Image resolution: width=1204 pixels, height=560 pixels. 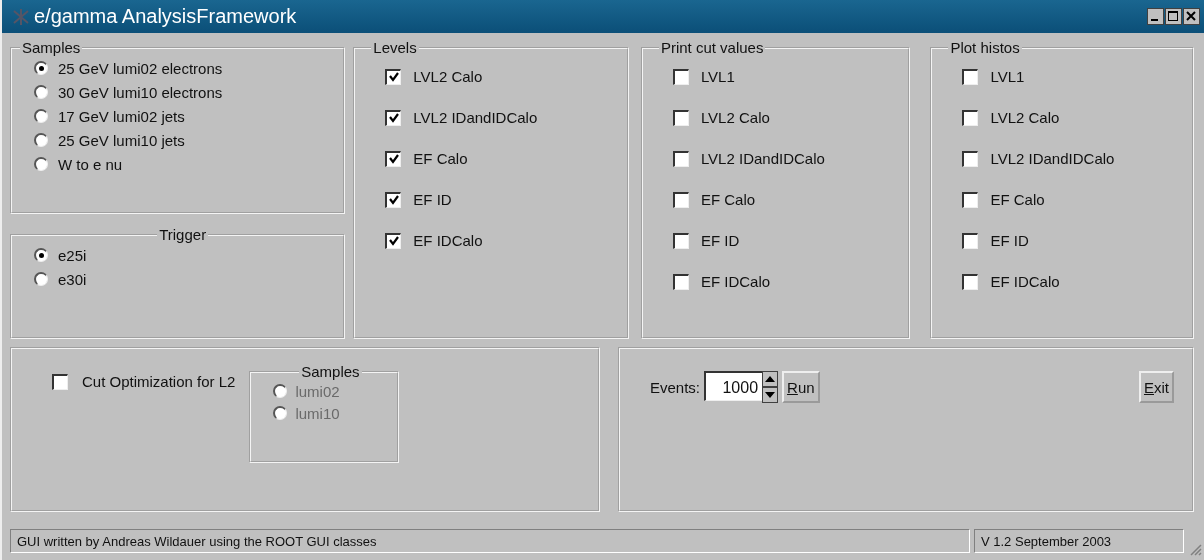 What do you see at coordinates (183, 234) in the screenshot?
I see `group-title: Trigger` at bounding box center [183, 234].